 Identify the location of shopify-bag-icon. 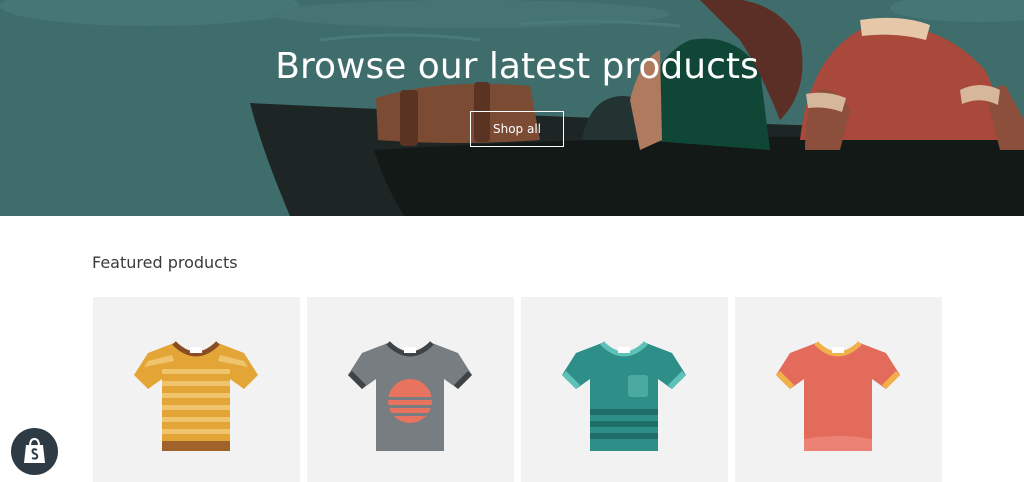
(34, 450).